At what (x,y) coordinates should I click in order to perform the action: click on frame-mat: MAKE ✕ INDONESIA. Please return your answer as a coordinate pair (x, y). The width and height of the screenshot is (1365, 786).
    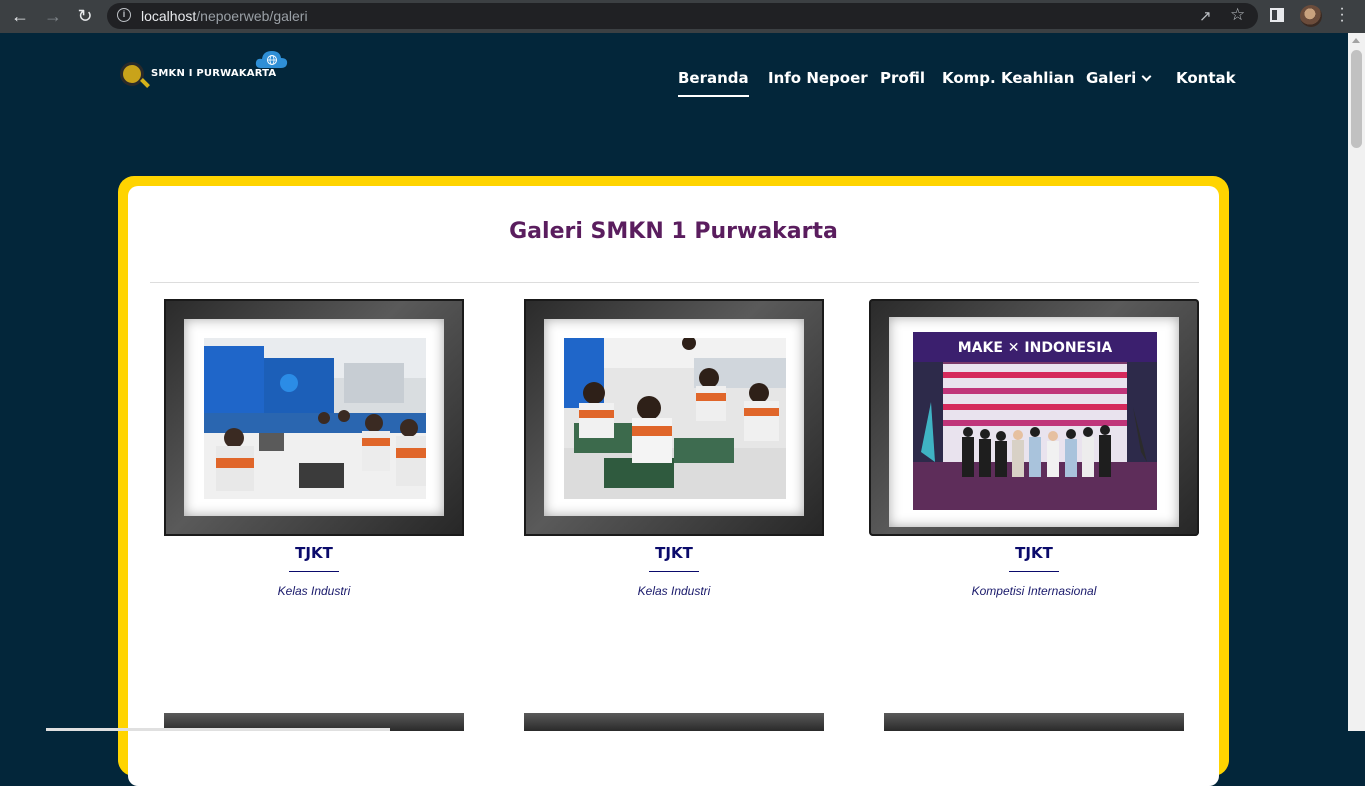
    Looking at the image, I should click on (1034, 422).